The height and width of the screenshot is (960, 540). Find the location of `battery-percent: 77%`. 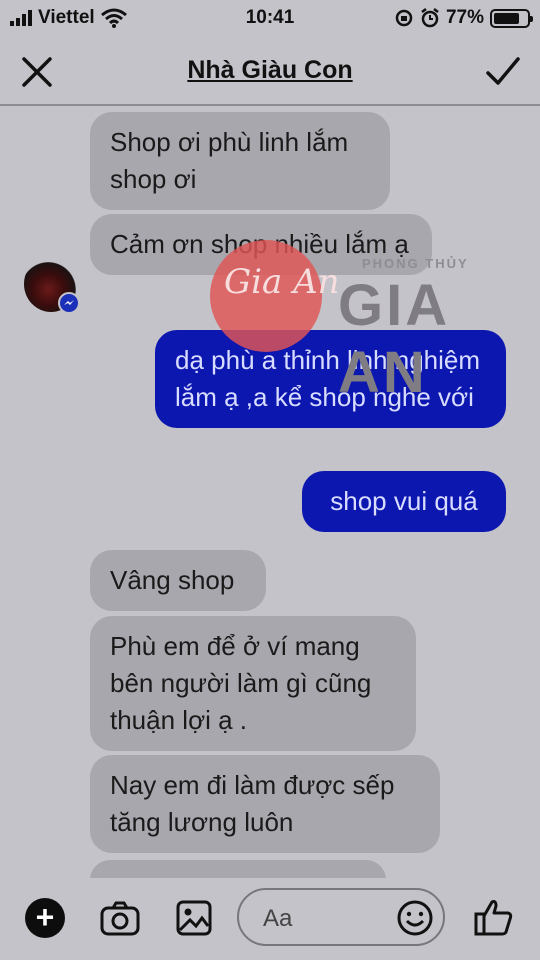

battery-percent: 77% is located at coordinates (464, 17).